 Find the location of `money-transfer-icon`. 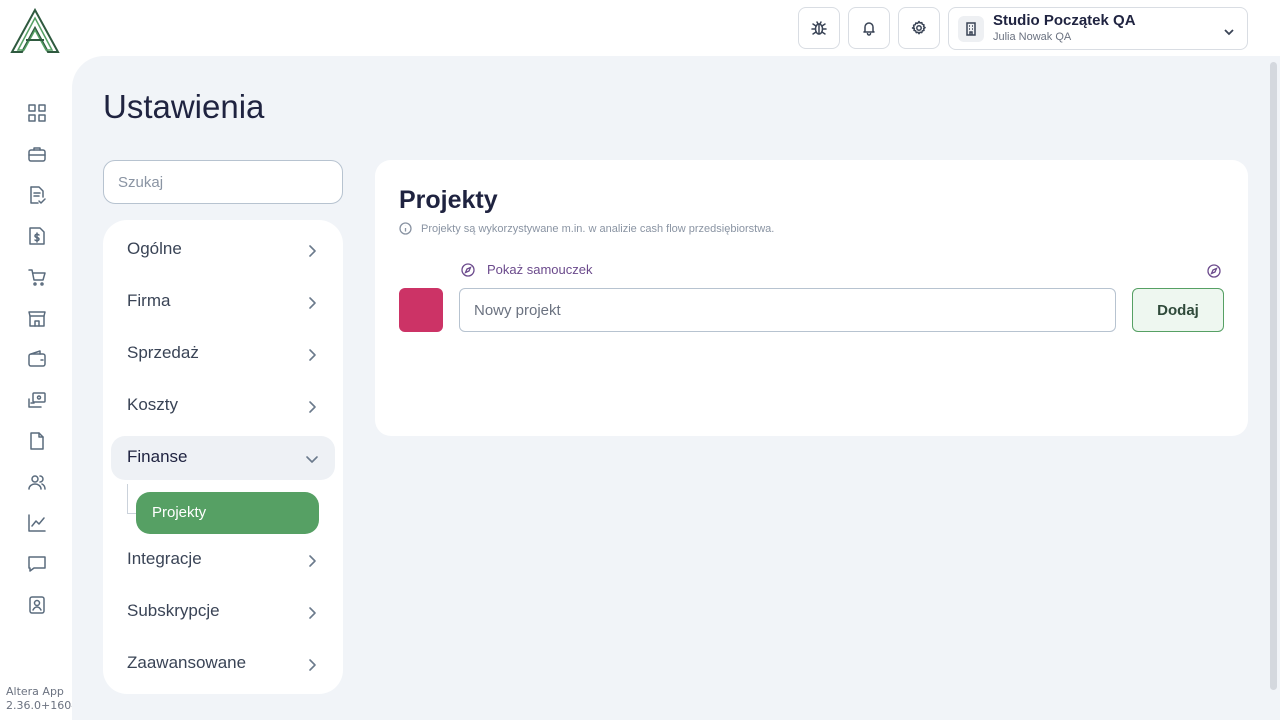

money-transfer-icon is located at coordinates (37, 400).